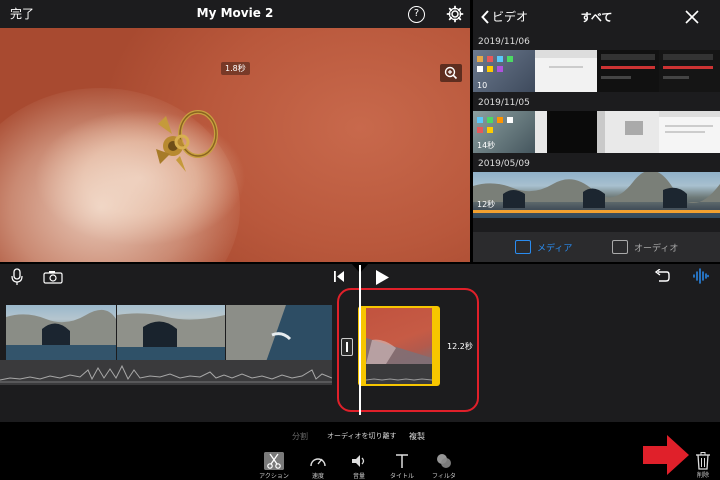  I want to click on tool-volume: 音量, so click(359, 466).